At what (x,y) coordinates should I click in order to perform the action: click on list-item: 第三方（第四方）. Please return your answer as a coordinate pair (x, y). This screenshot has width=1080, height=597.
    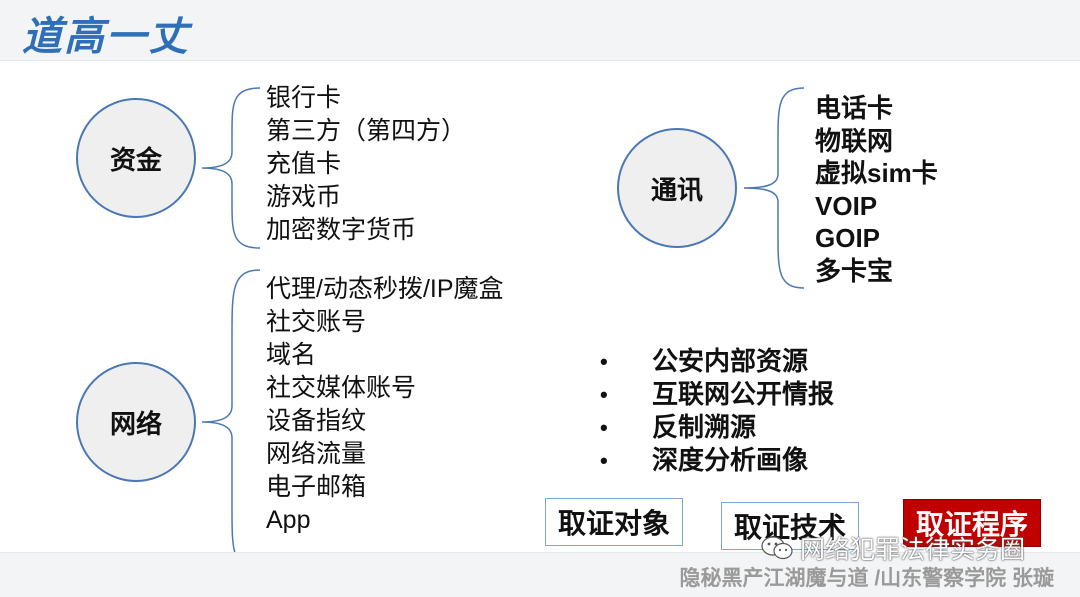
    Looking at the image, I should click on (366, 131).